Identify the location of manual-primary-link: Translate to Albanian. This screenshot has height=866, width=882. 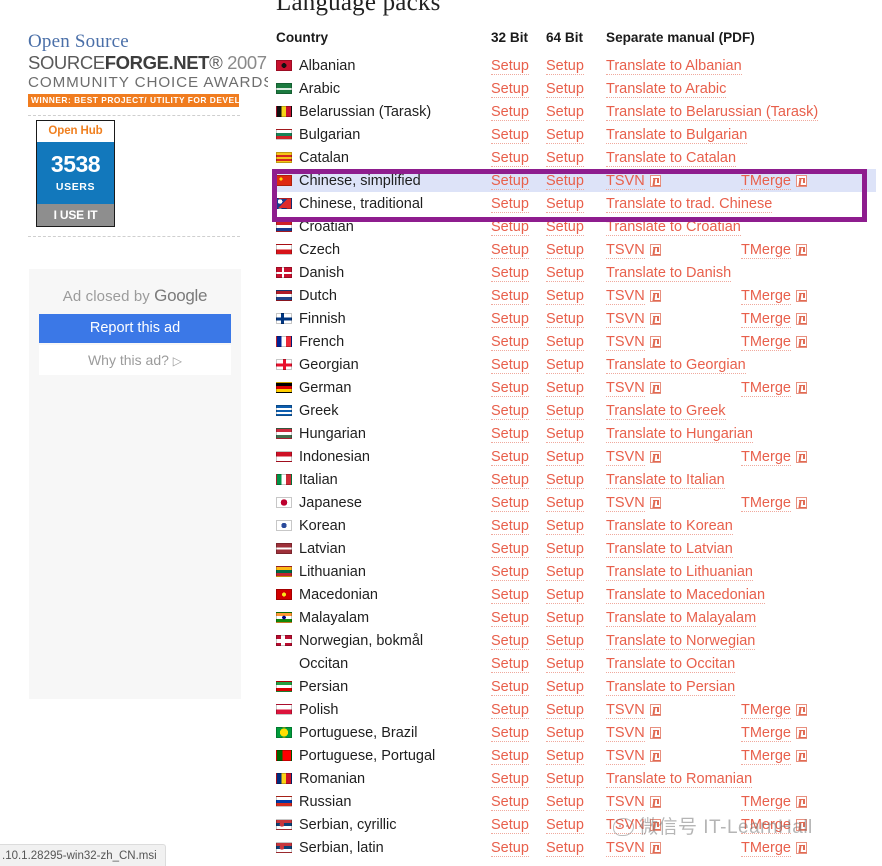
(674, 66).